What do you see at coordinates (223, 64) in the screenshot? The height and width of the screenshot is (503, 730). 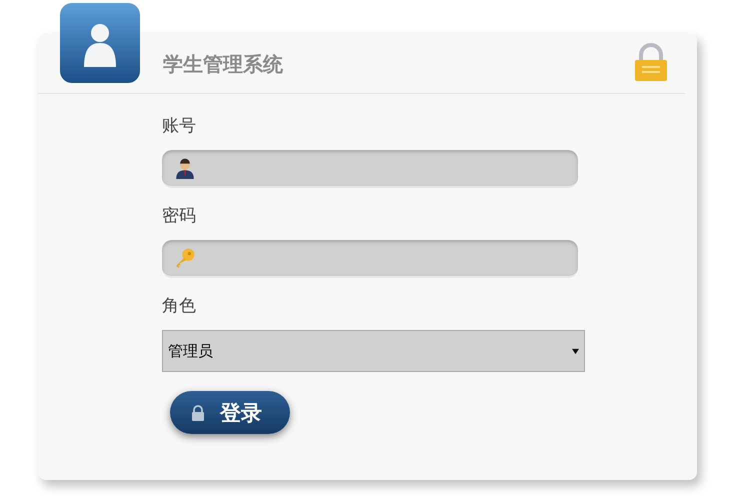 I see `window-title: 学生管理系统` at bounding box center [223, 64].